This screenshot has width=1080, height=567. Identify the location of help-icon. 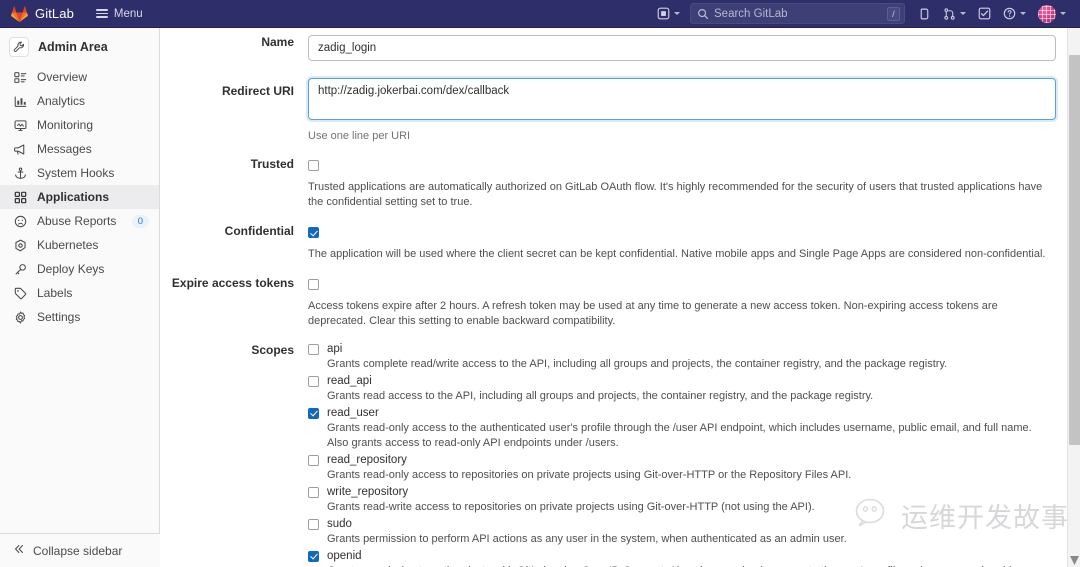
(1009, 13).